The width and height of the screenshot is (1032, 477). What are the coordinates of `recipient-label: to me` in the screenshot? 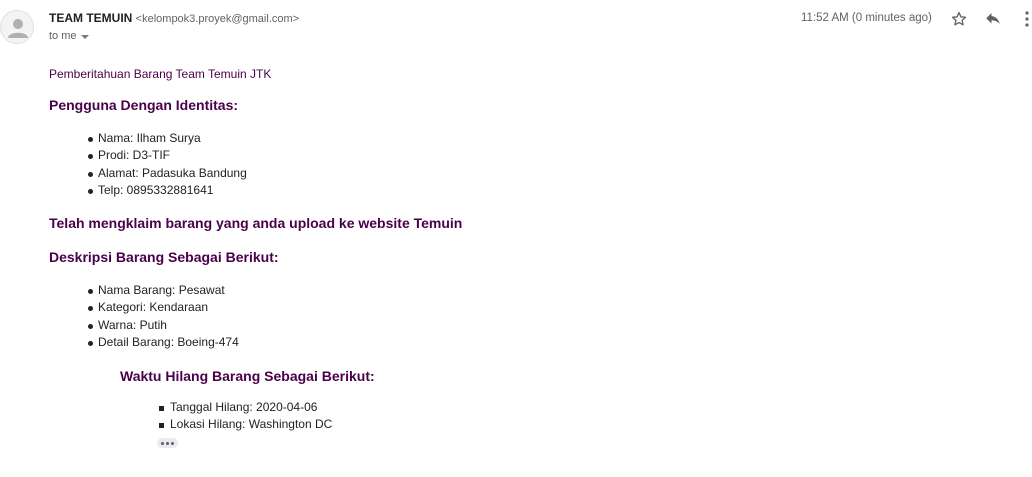 It's located at (63, 36).